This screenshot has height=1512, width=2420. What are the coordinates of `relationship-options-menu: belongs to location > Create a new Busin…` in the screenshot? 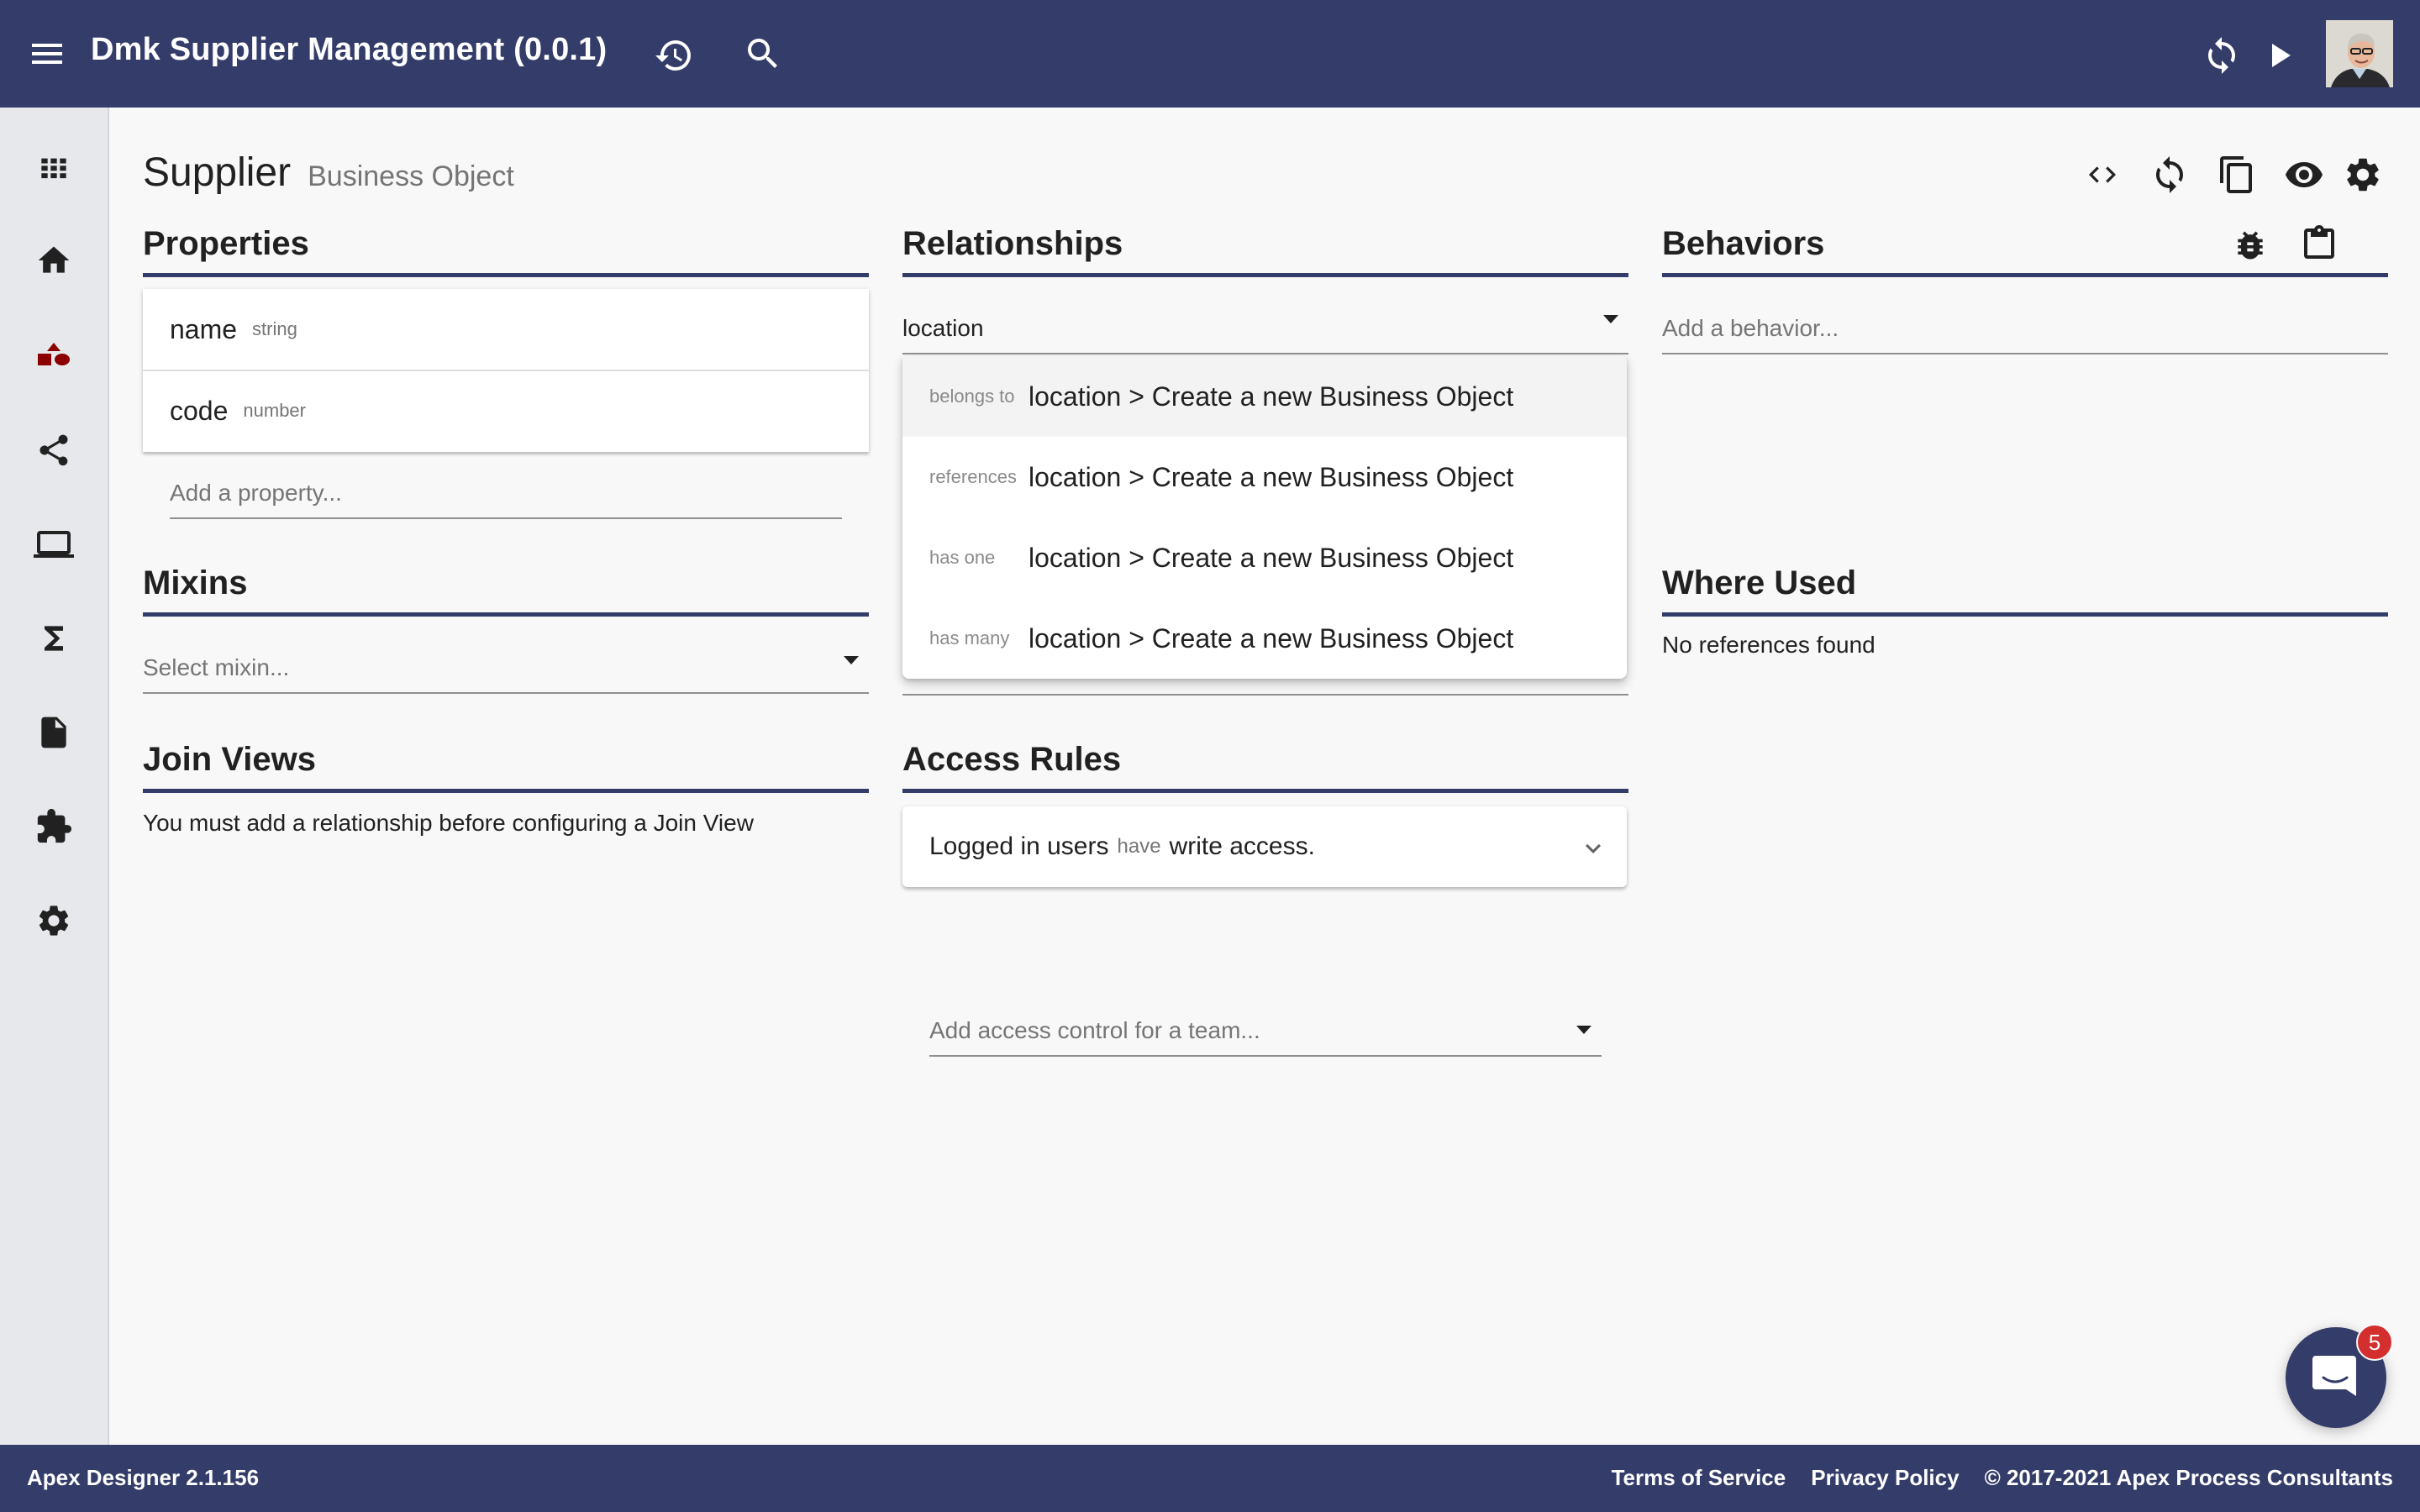 It's located at (1264, 517).